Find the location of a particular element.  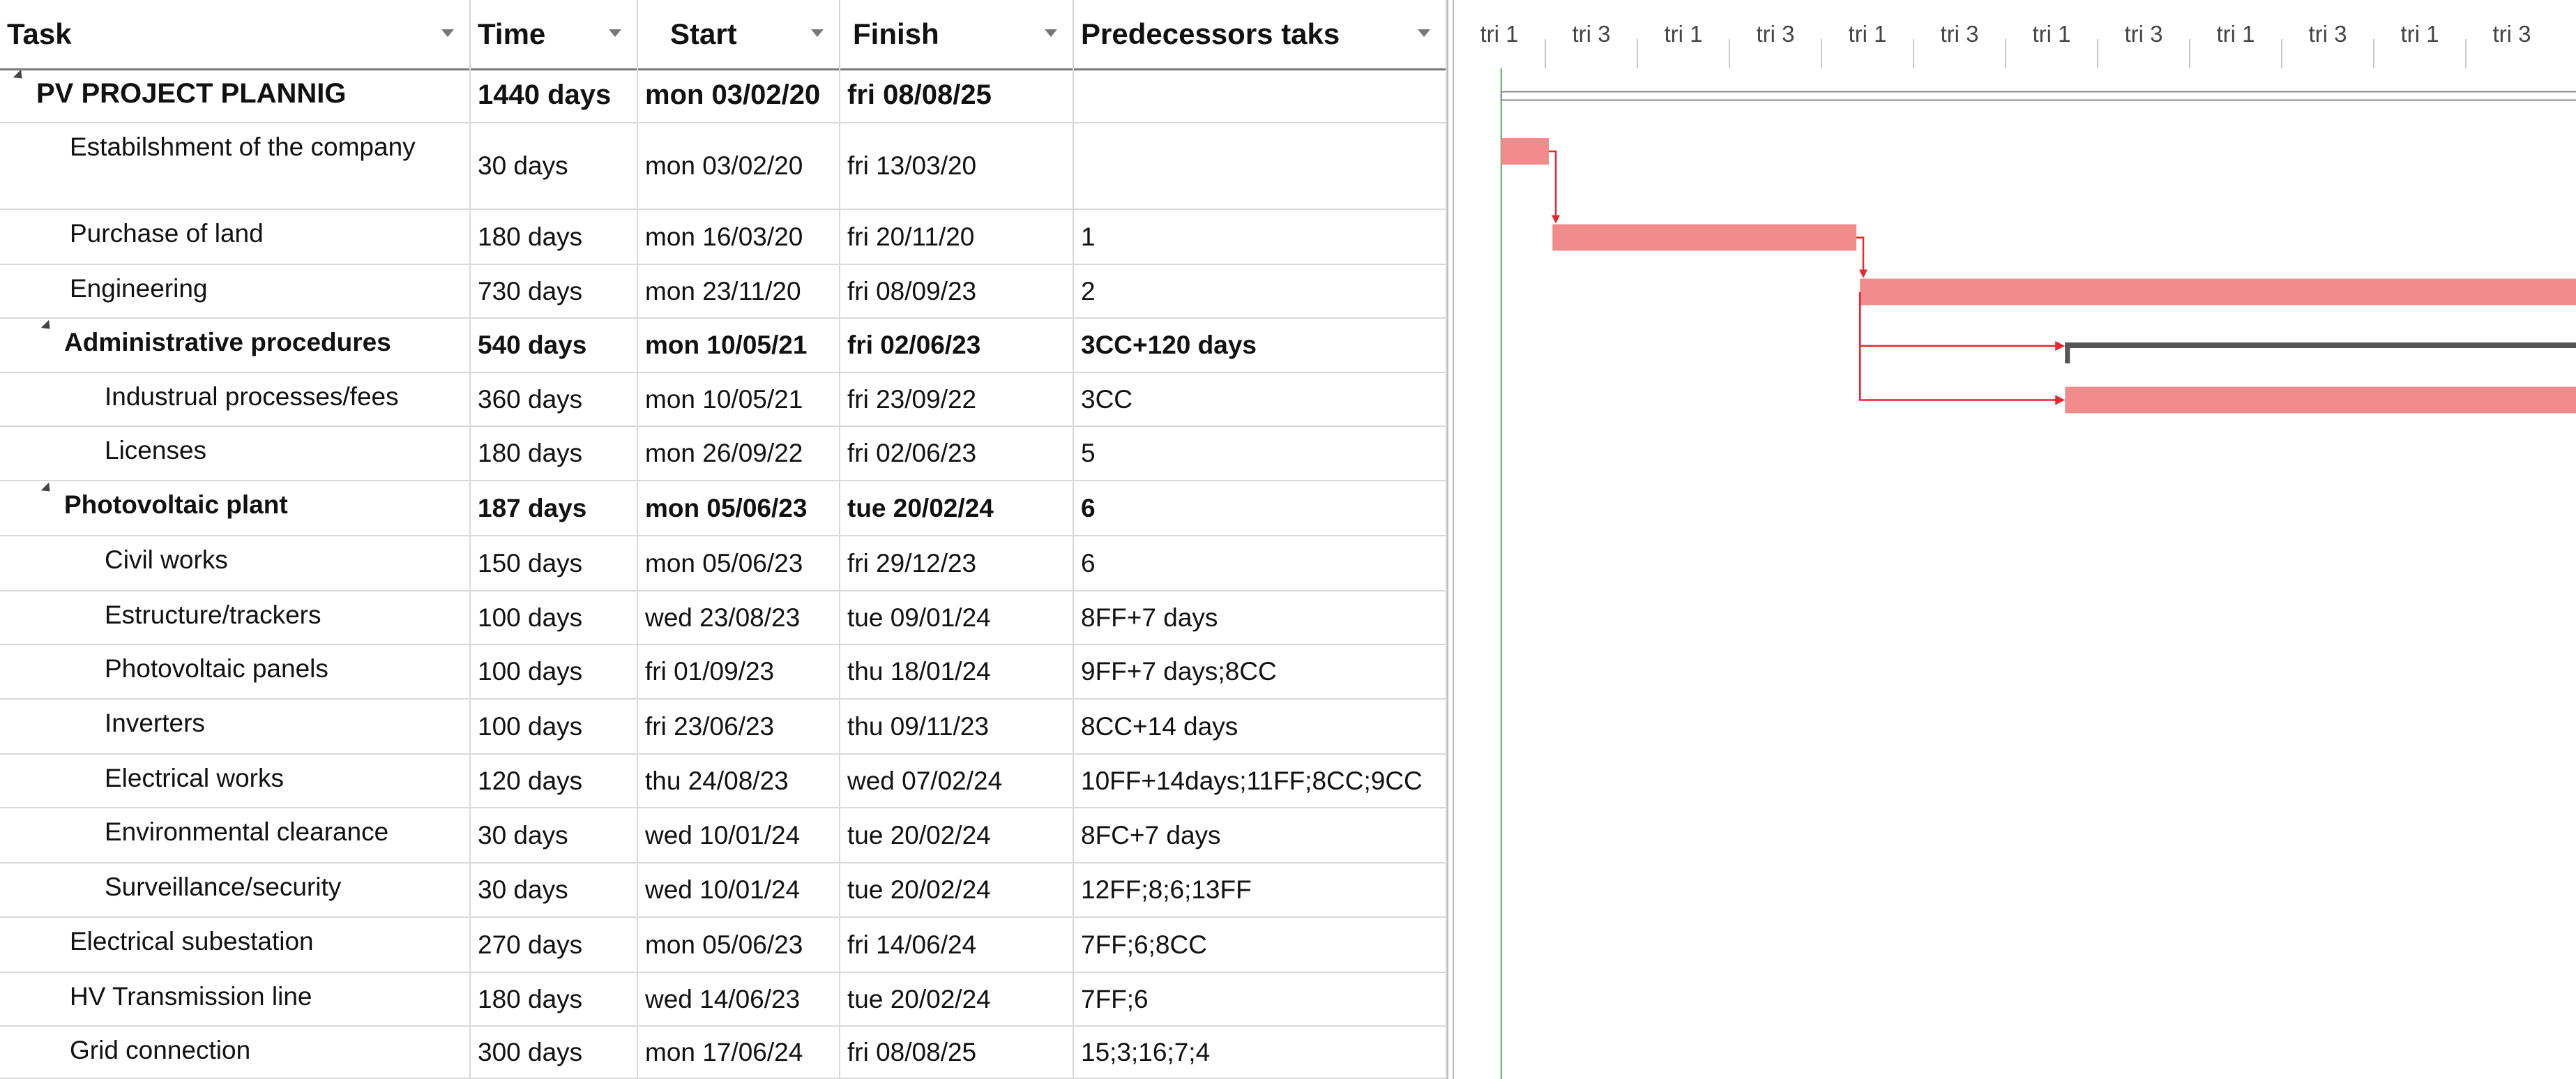

cell-finish: thu 18/01/24 is located at coordinates (957, 671).